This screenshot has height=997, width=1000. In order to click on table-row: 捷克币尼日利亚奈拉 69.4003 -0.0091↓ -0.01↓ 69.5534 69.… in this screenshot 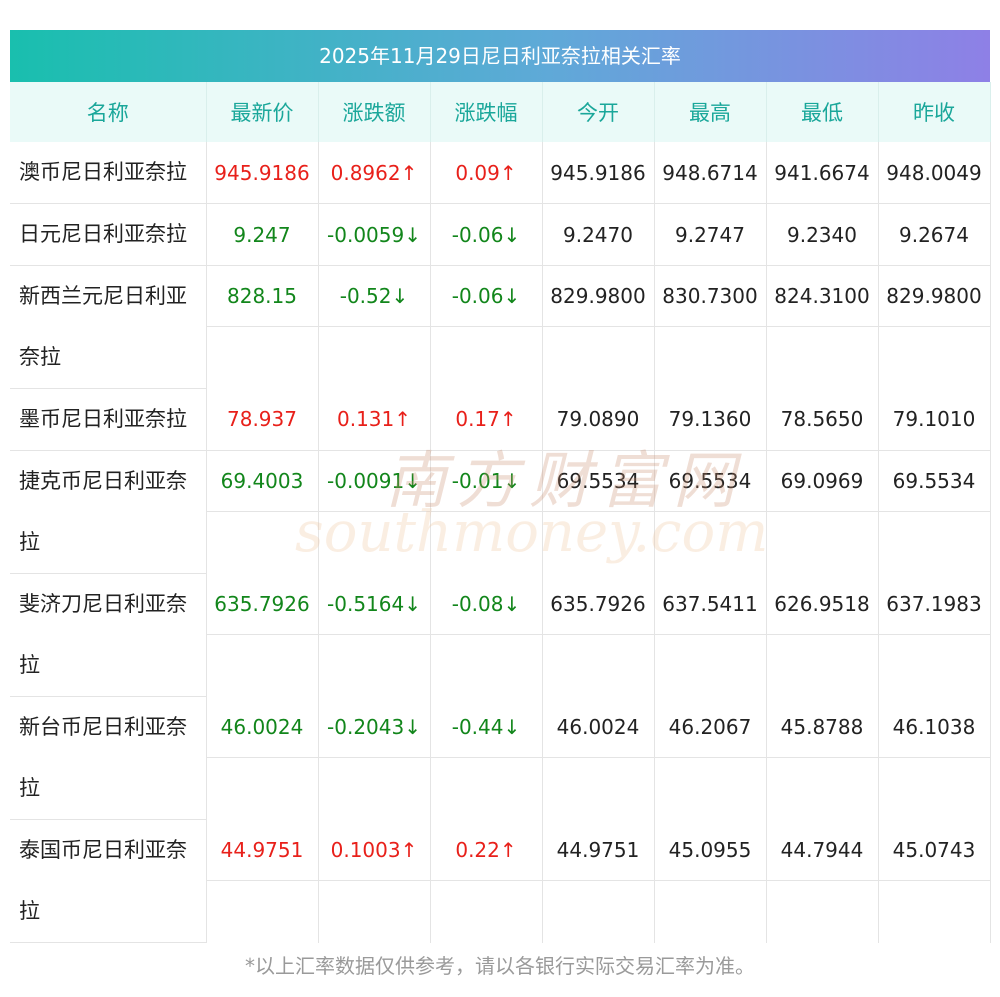, I will do `click(500, 512)`.